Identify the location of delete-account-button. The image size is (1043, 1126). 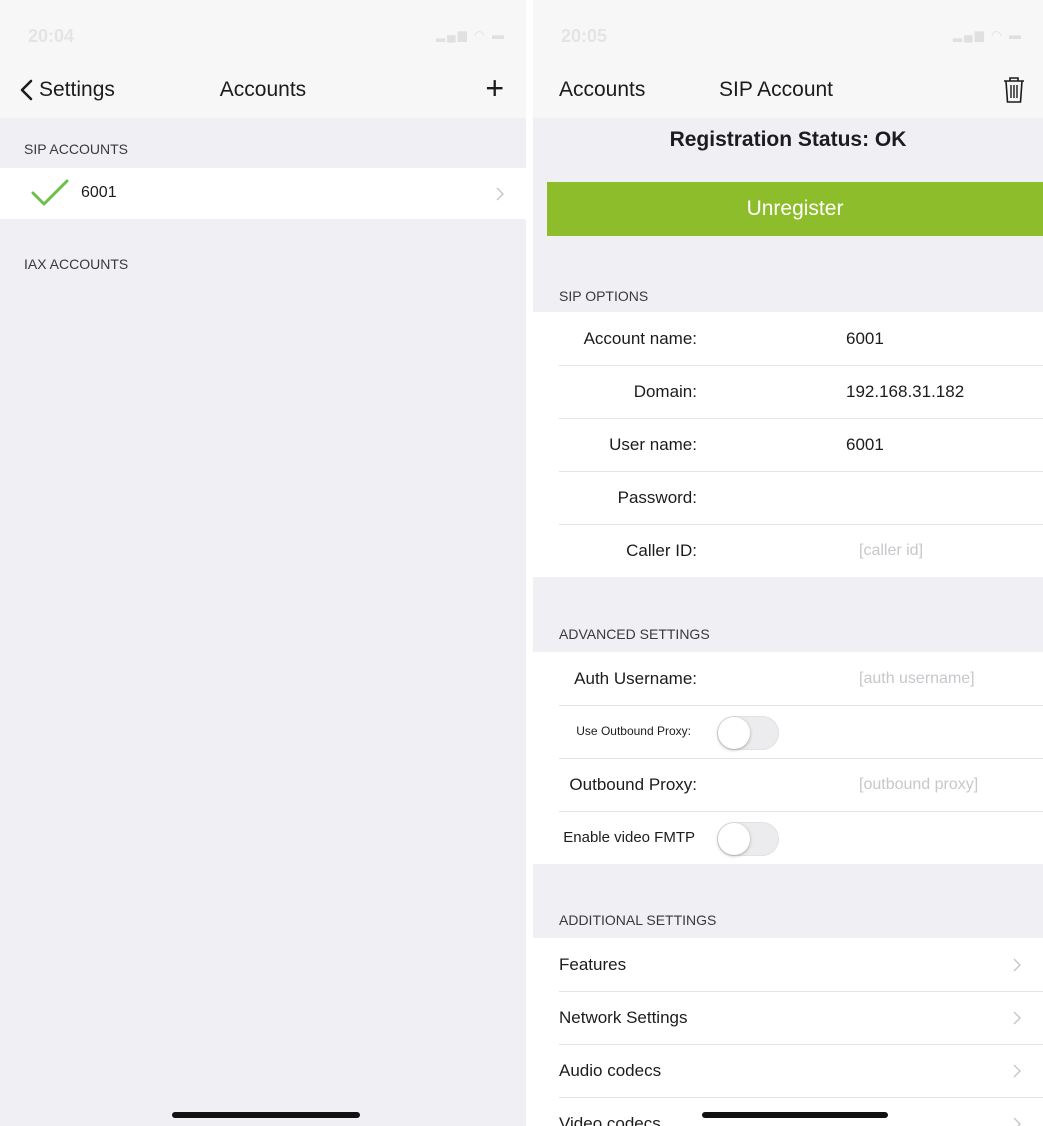
(1014, 92).